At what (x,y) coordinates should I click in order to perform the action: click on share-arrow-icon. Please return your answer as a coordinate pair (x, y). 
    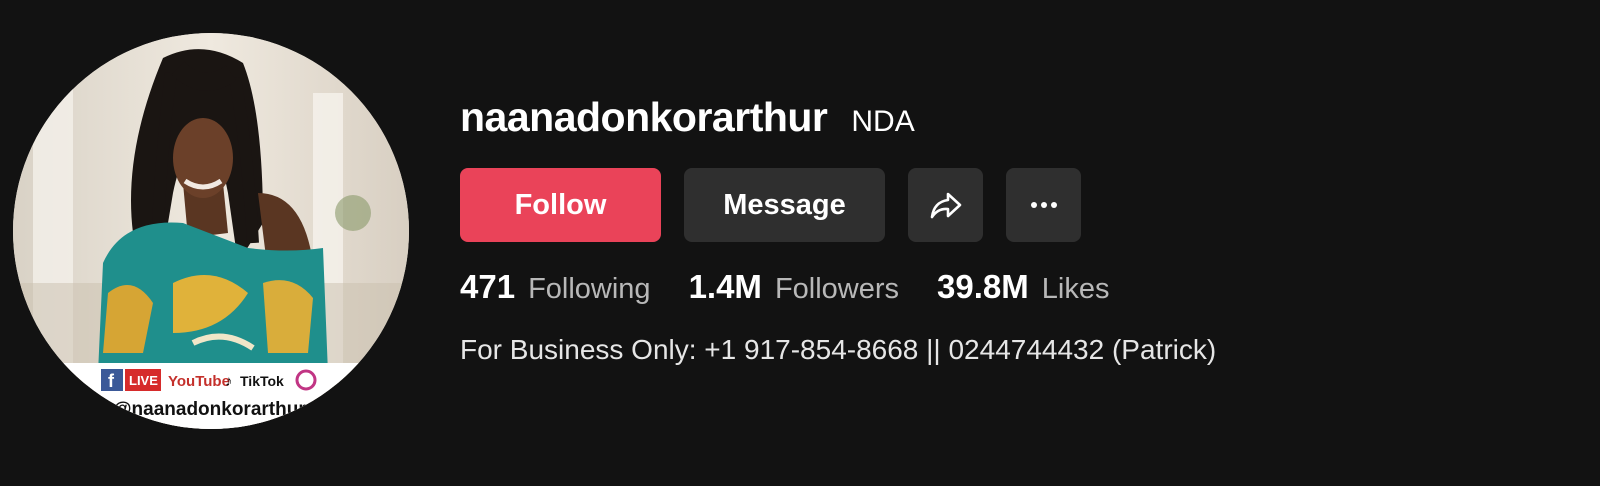
    Looking at the image, I should click on (945, 205).